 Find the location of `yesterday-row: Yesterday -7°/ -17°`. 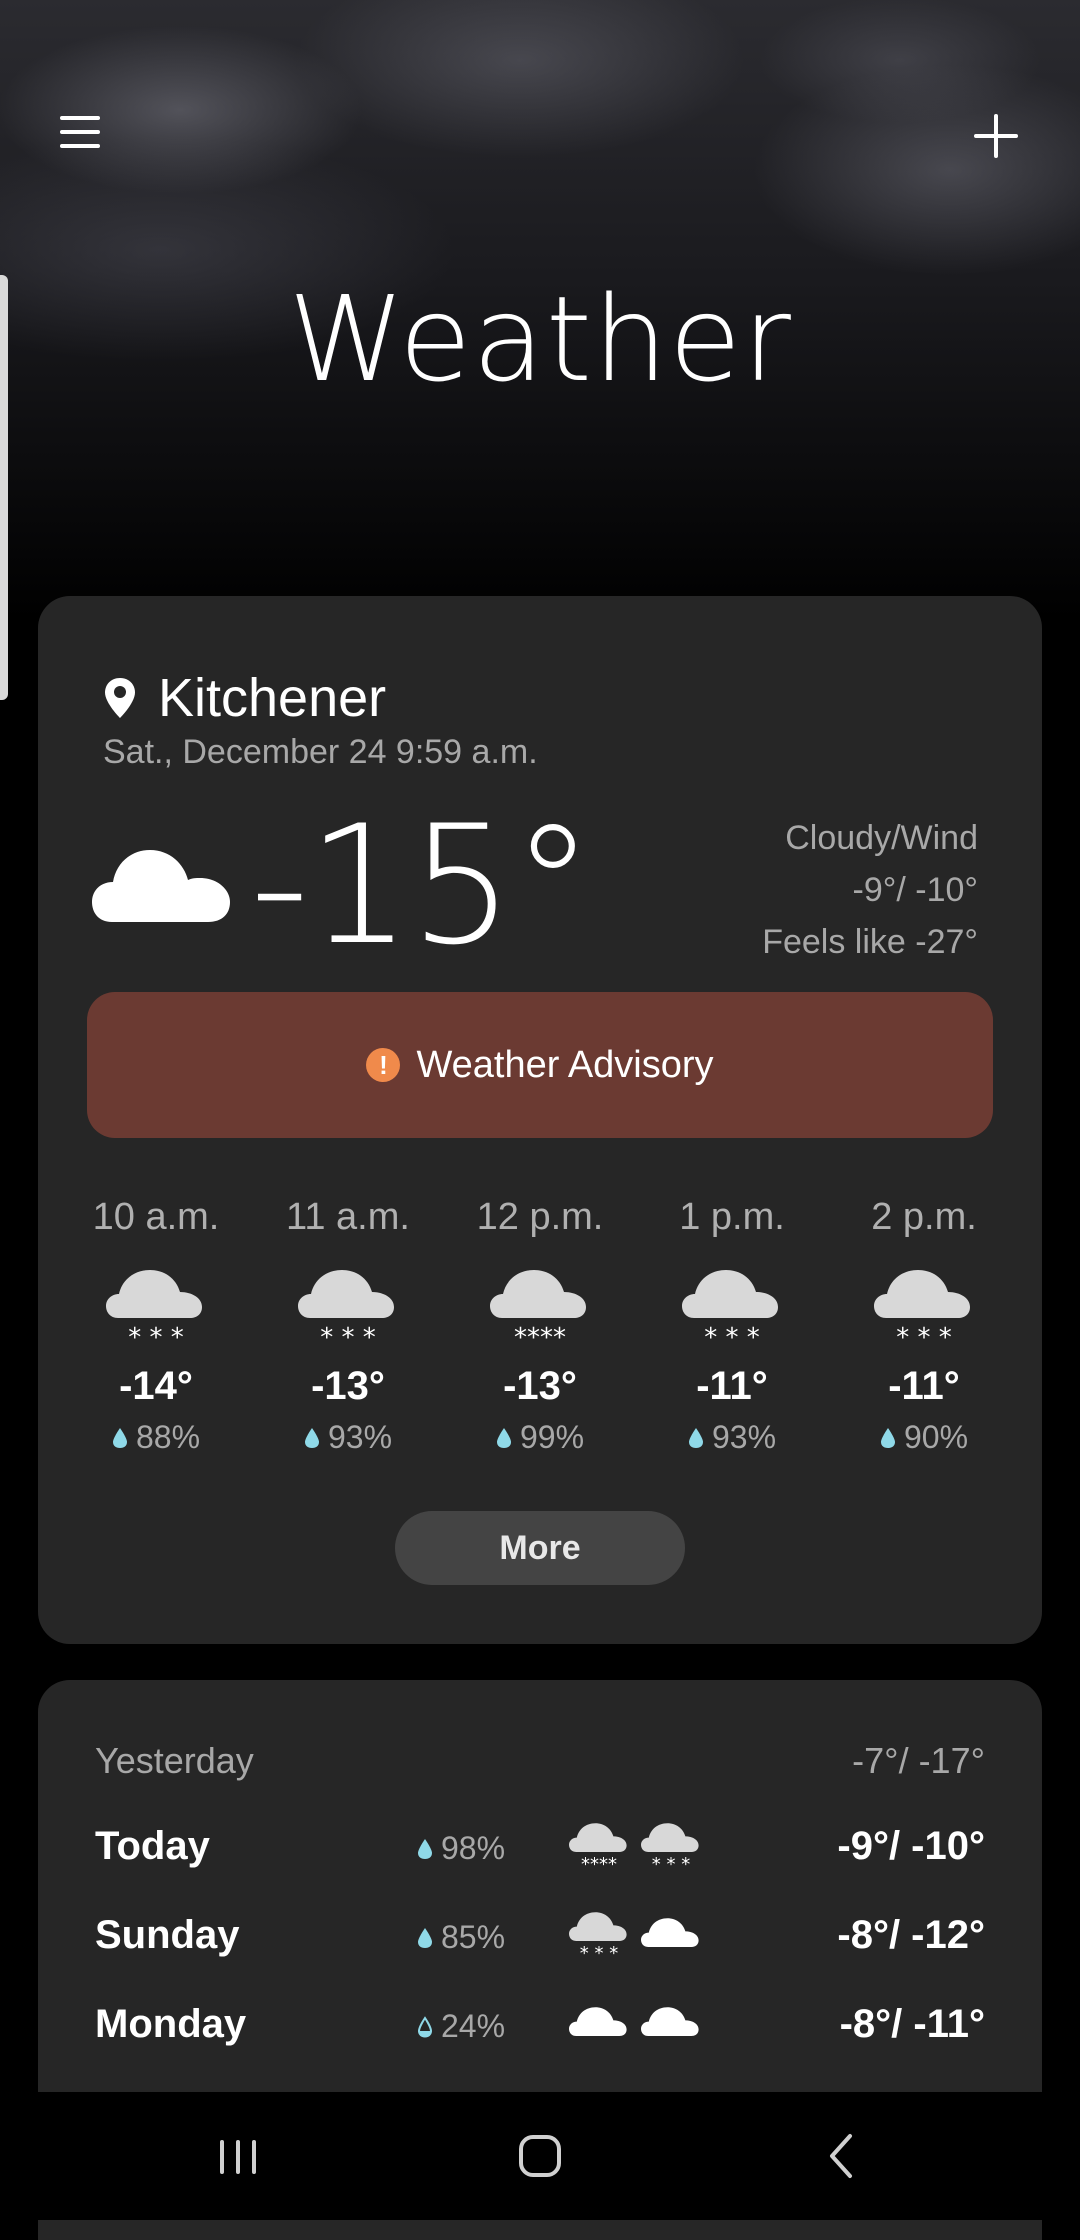

yesterday-row: Yesterday -7°/ -17° is located at coordinates (540, 1761).